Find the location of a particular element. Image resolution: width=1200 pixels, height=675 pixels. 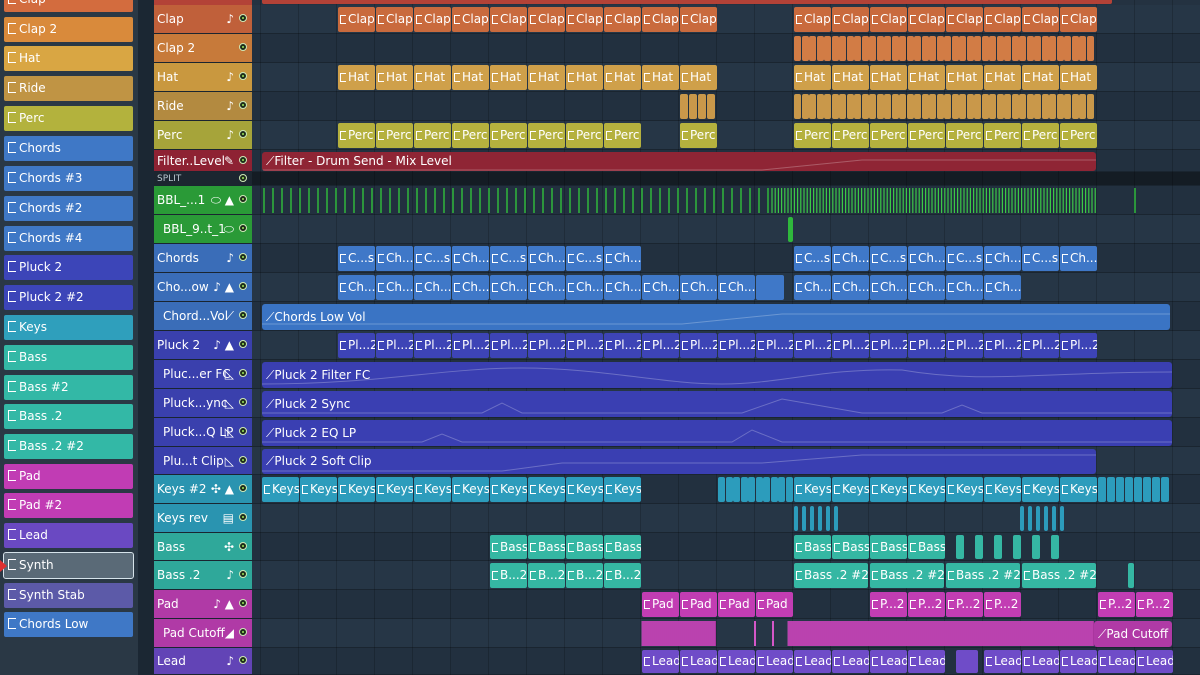

automation-clip: ⟋Chords Low Vol is located at coordinates (716, 317).